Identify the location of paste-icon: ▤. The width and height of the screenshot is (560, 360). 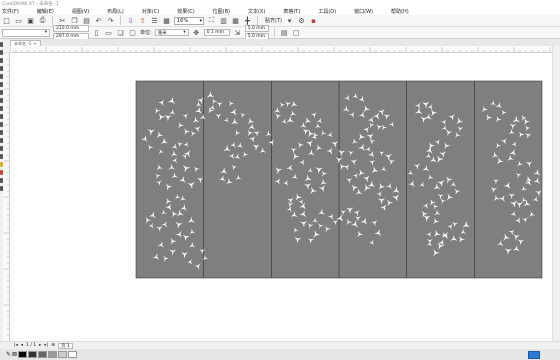
(86, 20).